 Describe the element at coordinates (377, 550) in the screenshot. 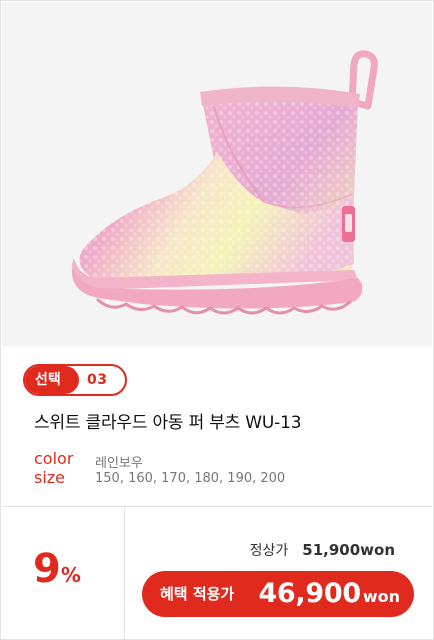

I see `regular-price-unit: won` at that location.